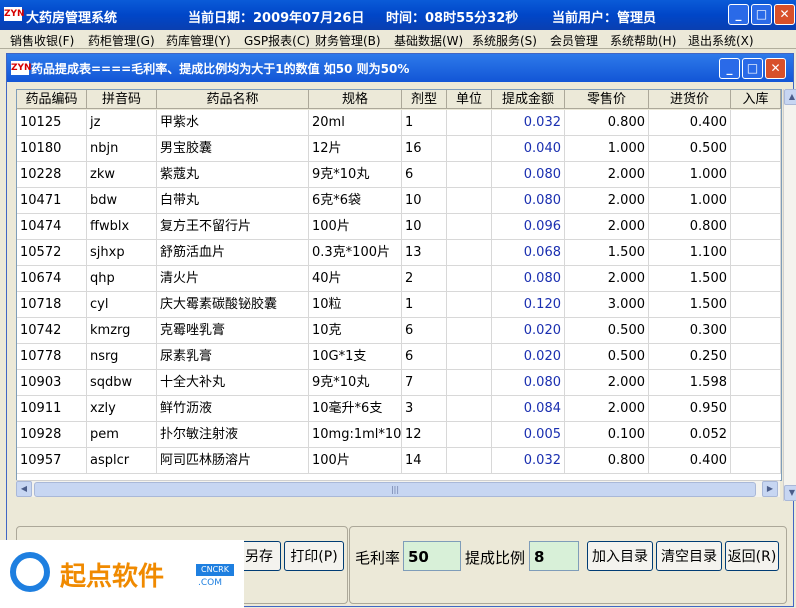  What do you see at coordinates (424, 383) in the screenshot?
I see `cell-form: 7` at bounding box center [424, 383].